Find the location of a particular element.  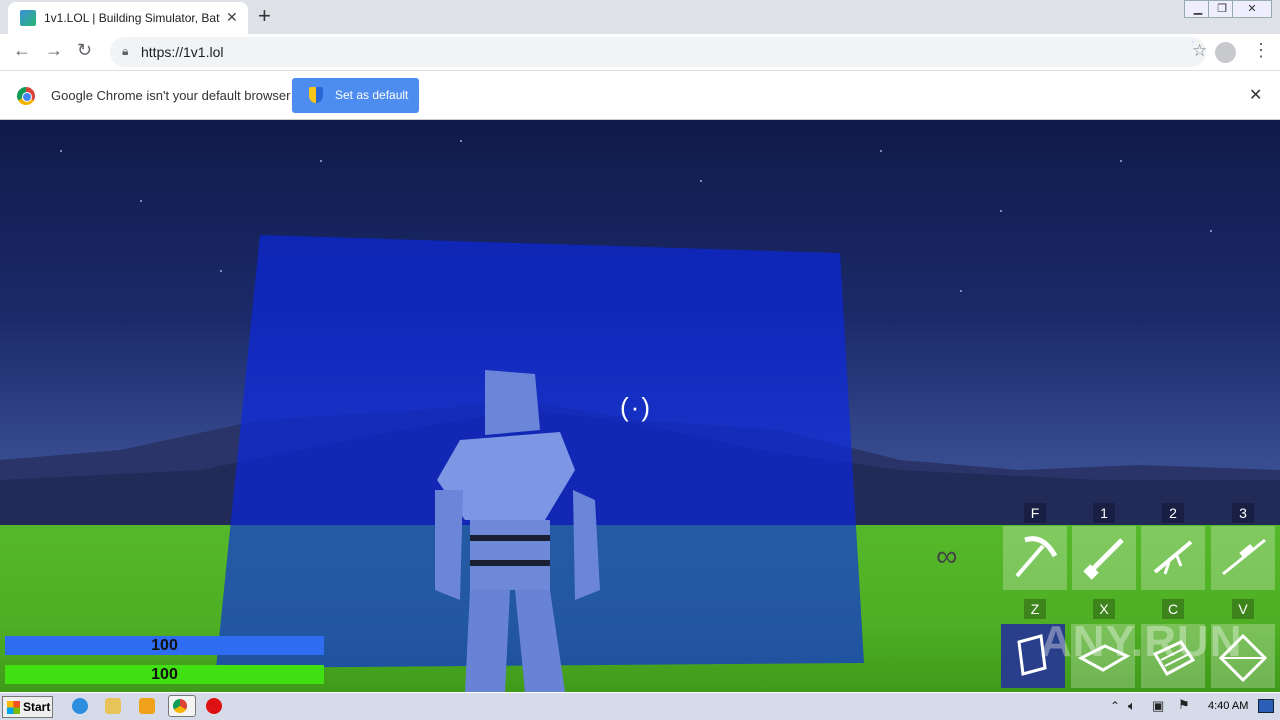

tab-close-icon: ✕ is located at coordinates (232, 17).